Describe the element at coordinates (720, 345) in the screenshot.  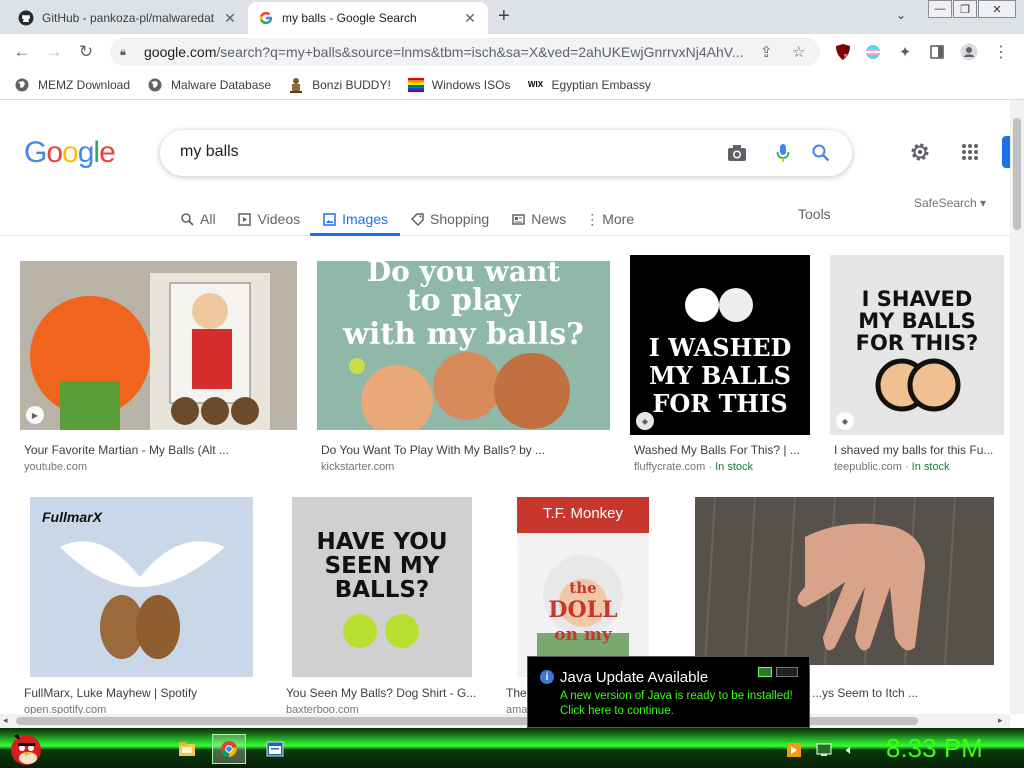
I see `result-thumbnail: I WASHED MY BALLS FOR THIS ◆` at that location.